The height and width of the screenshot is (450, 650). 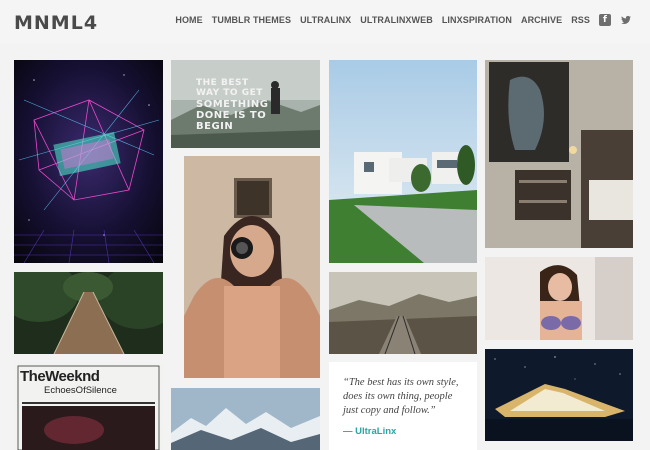 I want to click on night-mountain-image, so click(x=559, y=395).